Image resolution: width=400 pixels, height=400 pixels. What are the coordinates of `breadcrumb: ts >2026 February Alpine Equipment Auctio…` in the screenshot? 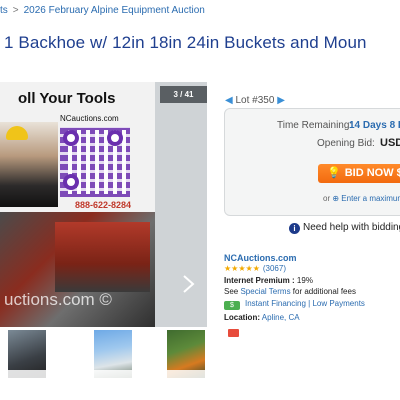 It's located at (102, 10).